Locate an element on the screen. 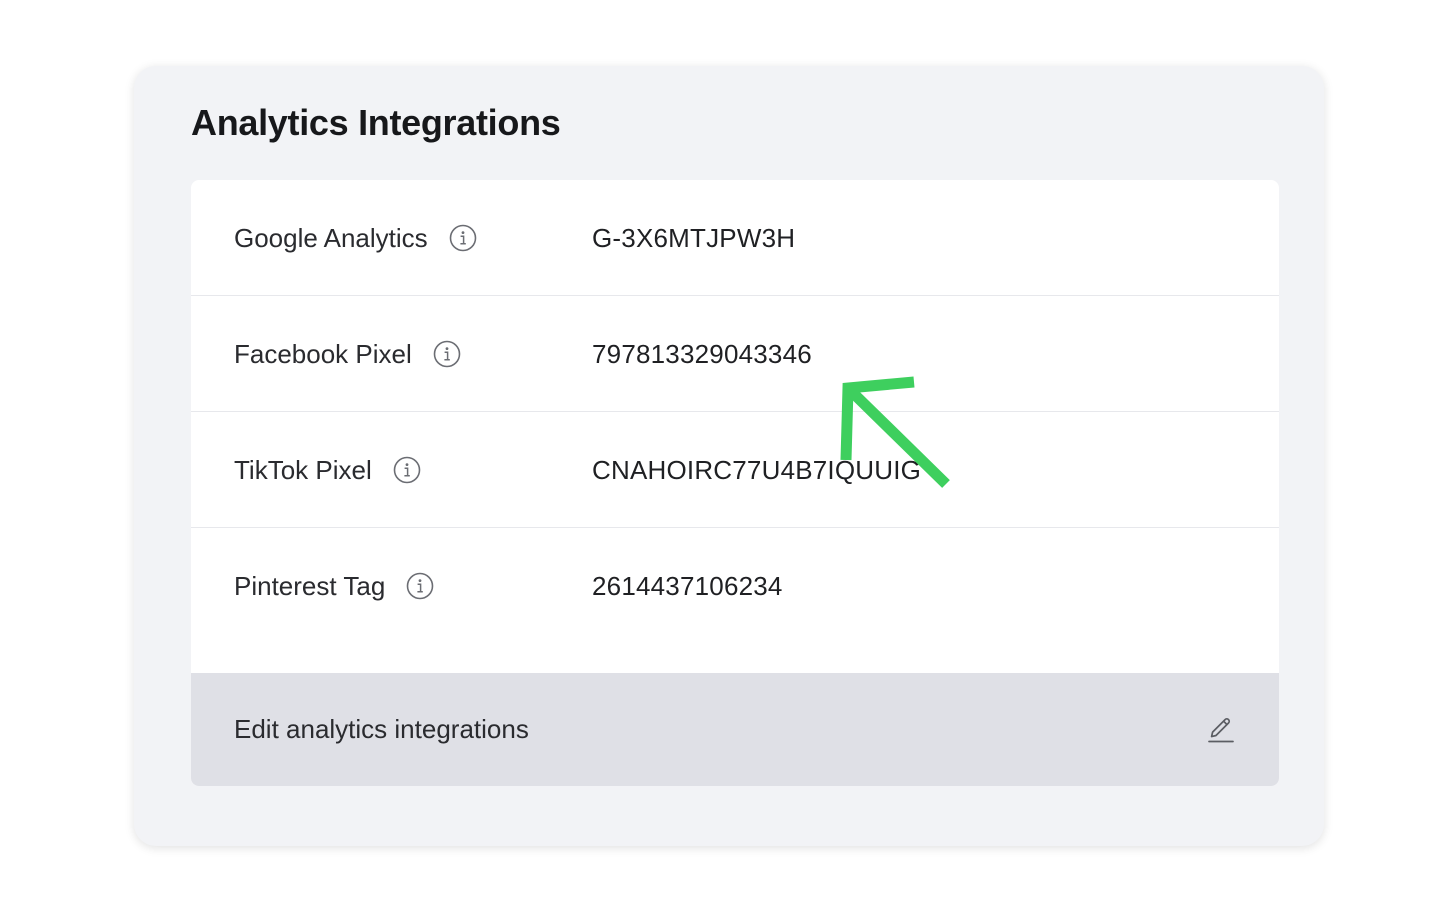 The height and width of the screenshot is (912, 1440). integration-label: Google Analytics is located at coordinates (331, 237).